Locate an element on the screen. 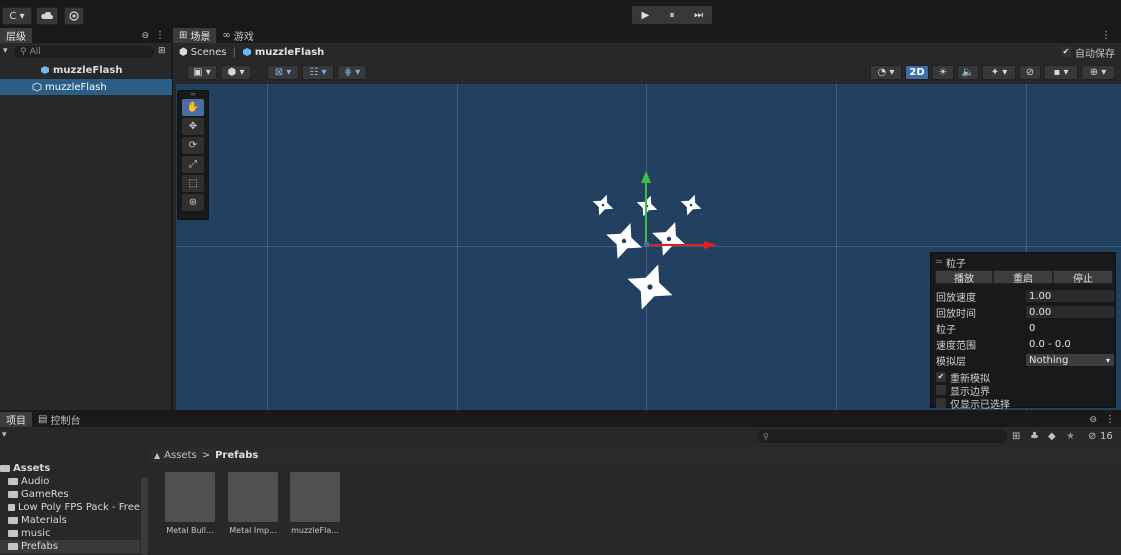  move-tool-button: ✥ is located at coordinates (193, 126).